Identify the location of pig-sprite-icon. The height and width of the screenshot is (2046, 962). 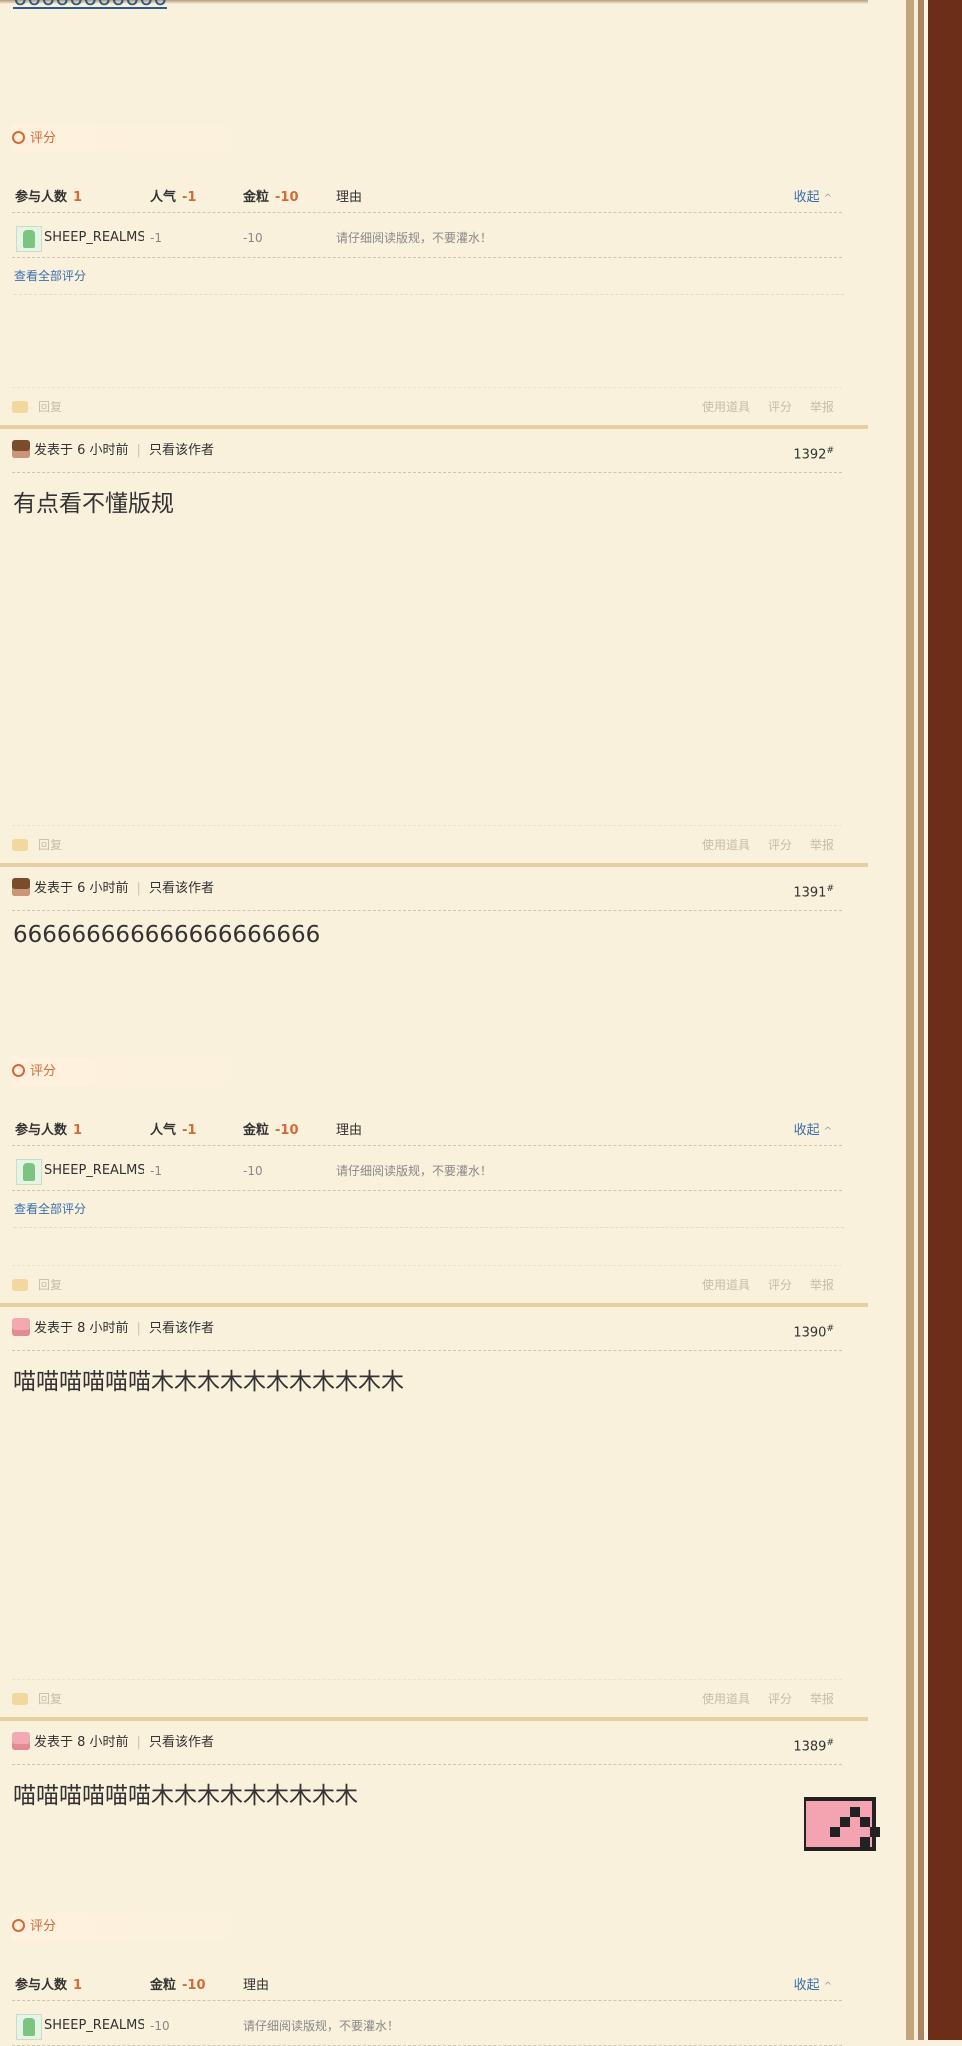
(842, 1824).